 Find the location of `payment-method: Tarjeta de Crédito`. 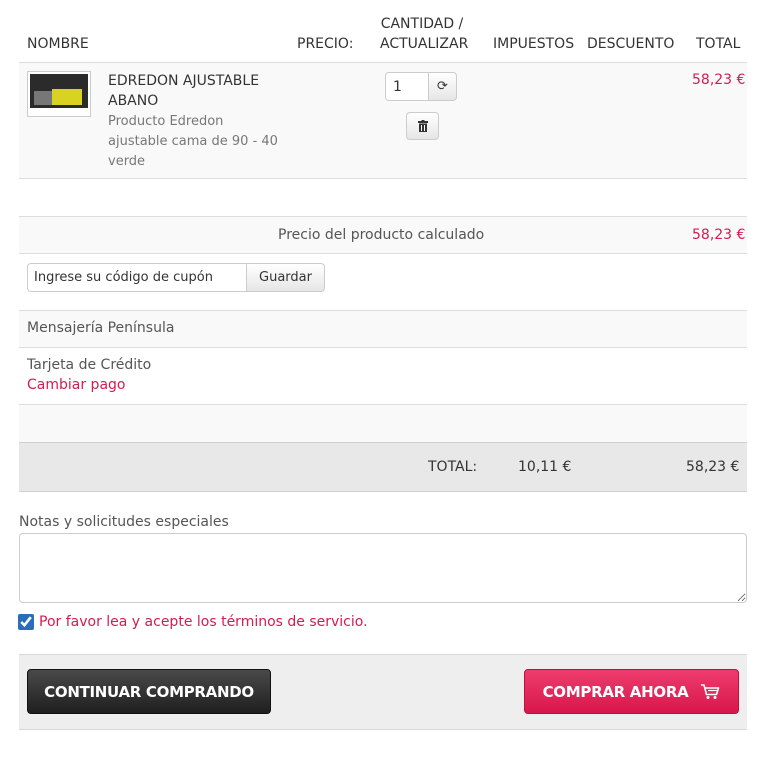

payment-method: Tarjeta de Crédito is located at coordinates (89, 365).